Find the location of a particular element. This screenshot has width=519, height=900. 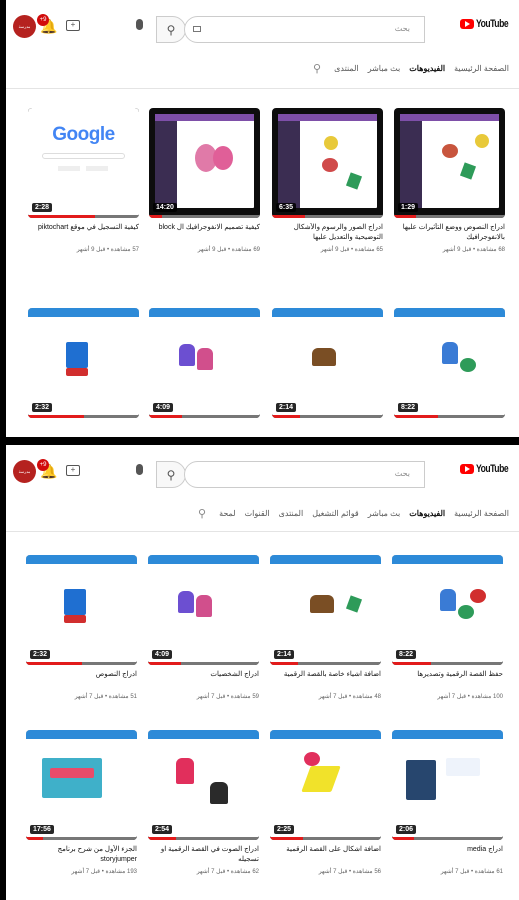

video-duration: 2:14 is located at coordinates (286, 407).